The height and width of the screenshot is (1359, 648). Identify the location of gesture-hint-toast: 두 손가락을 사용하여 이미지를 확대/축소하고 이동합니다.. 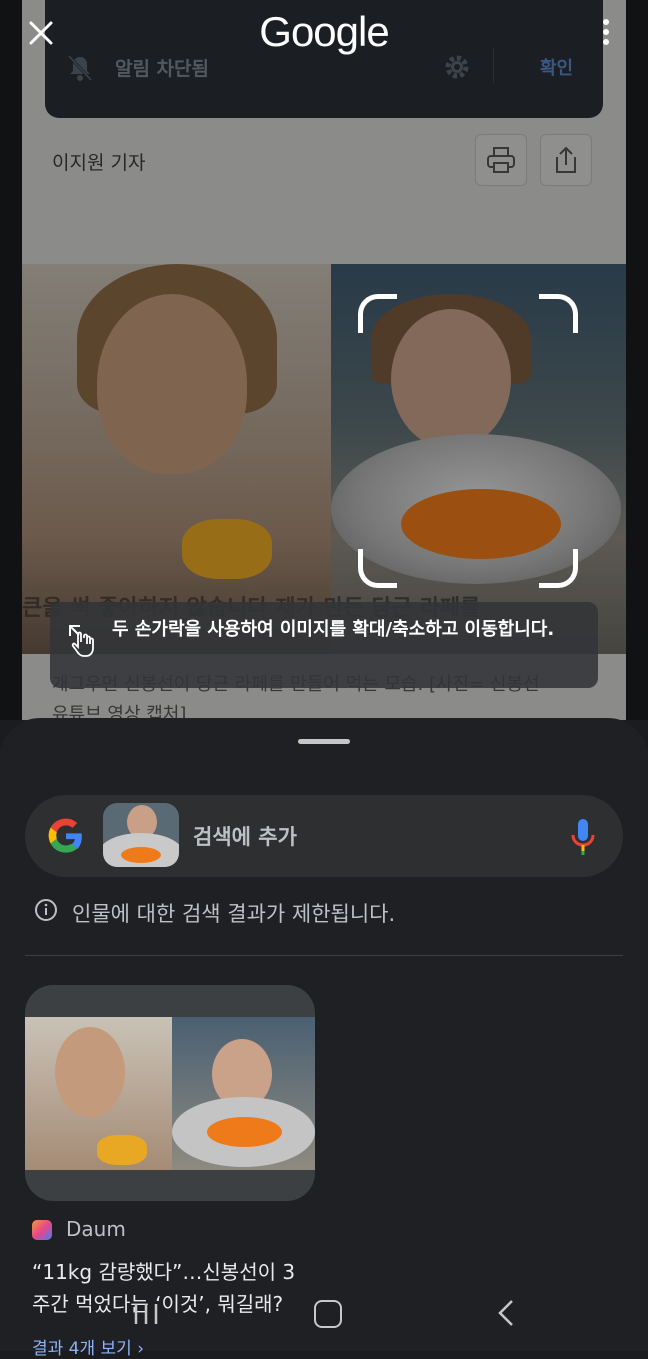
(324, 645).